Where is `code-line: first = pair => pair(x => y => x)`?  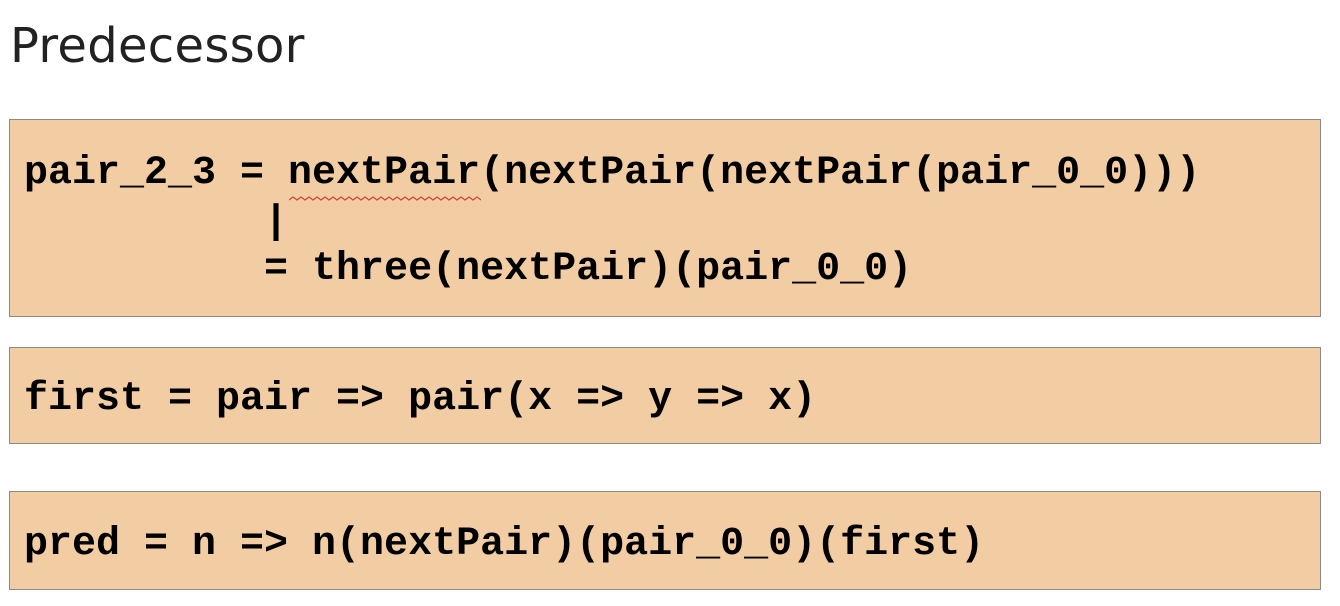
code-line: first = pair => pair(x => y => x) is located at coordinates (420, 399).